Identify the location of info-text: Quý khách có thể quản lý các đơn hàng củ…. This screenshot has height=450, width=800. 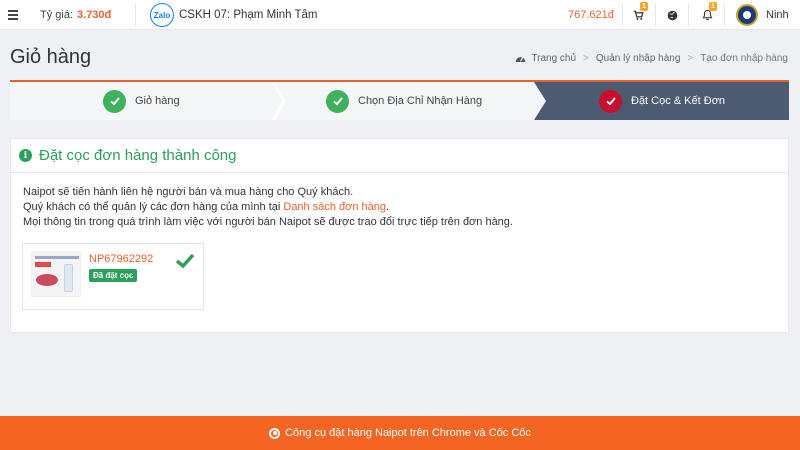
(153, 207).